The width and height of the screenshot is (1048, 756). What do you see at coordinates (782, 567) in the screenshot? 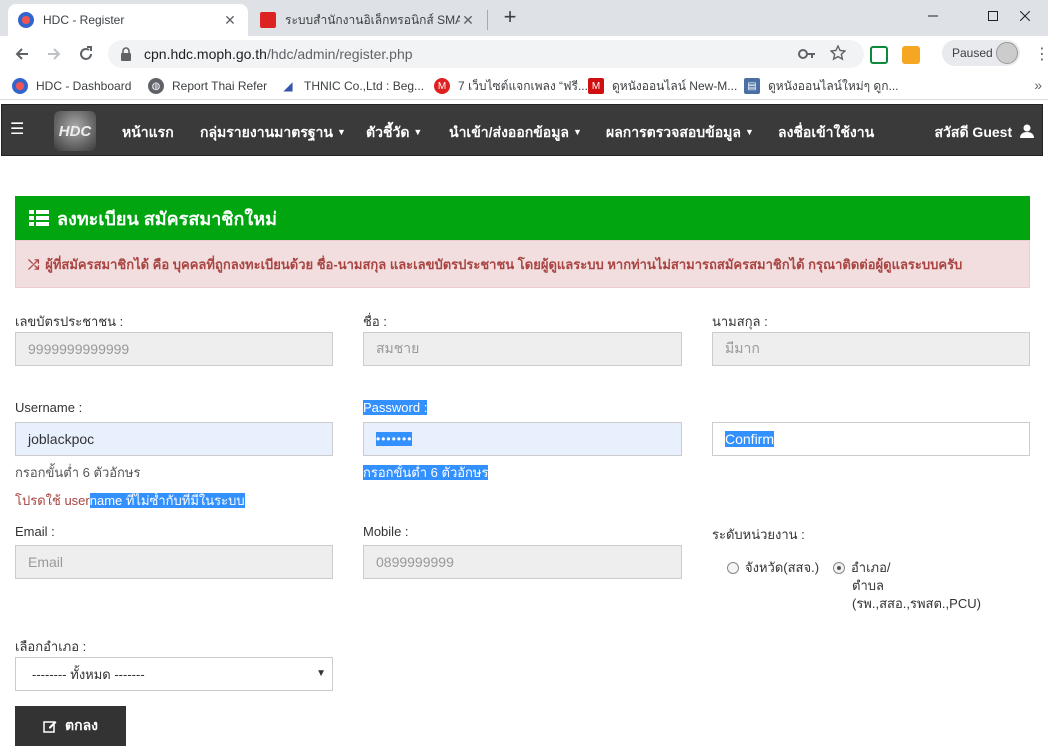
I see `radio-label: จังหวัด(สสจ.)` at bounding box center [782, 567].